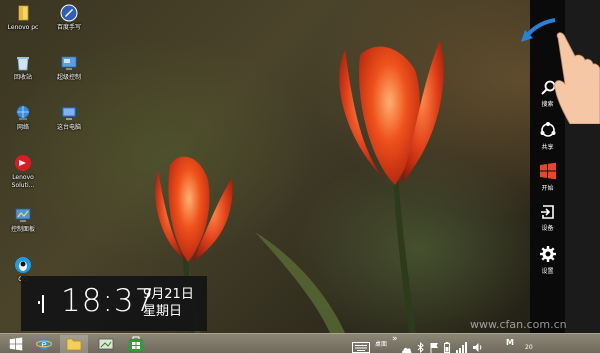  Describe the element at coordinates (381, 343) in the screenshot. I see `desktop-toolbar-label: 桌面` at that location.